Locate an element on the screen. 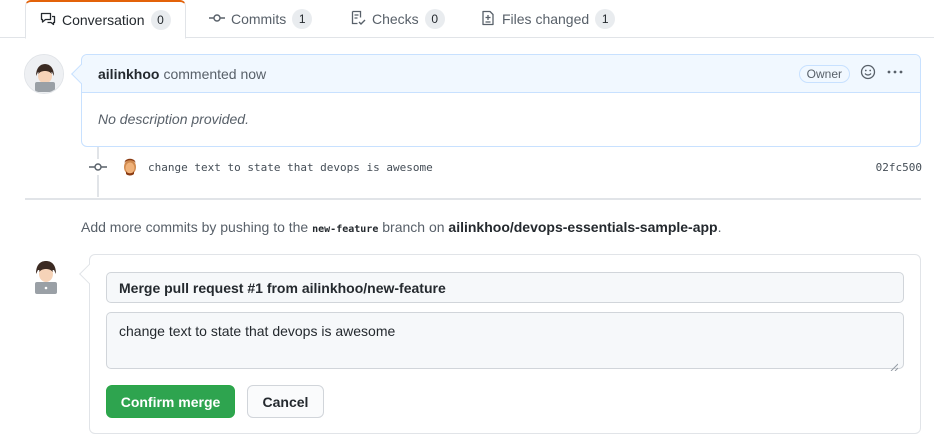  repo-name: ailinkhoo/devops-essentials-sample-app is located at coordinates (583, 227).